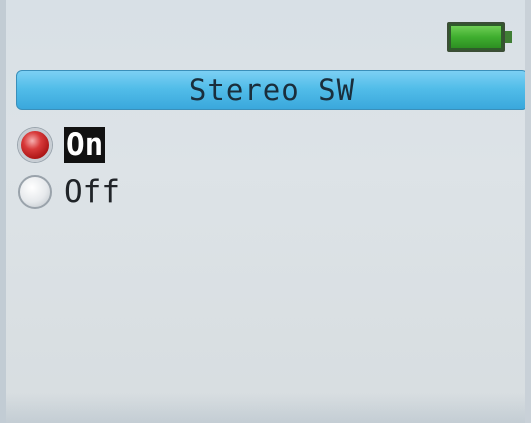  What do you see at coordinates (35, 145) in the screenshot?
I see `radio-selected-icon` at bounding box center [35, 145].